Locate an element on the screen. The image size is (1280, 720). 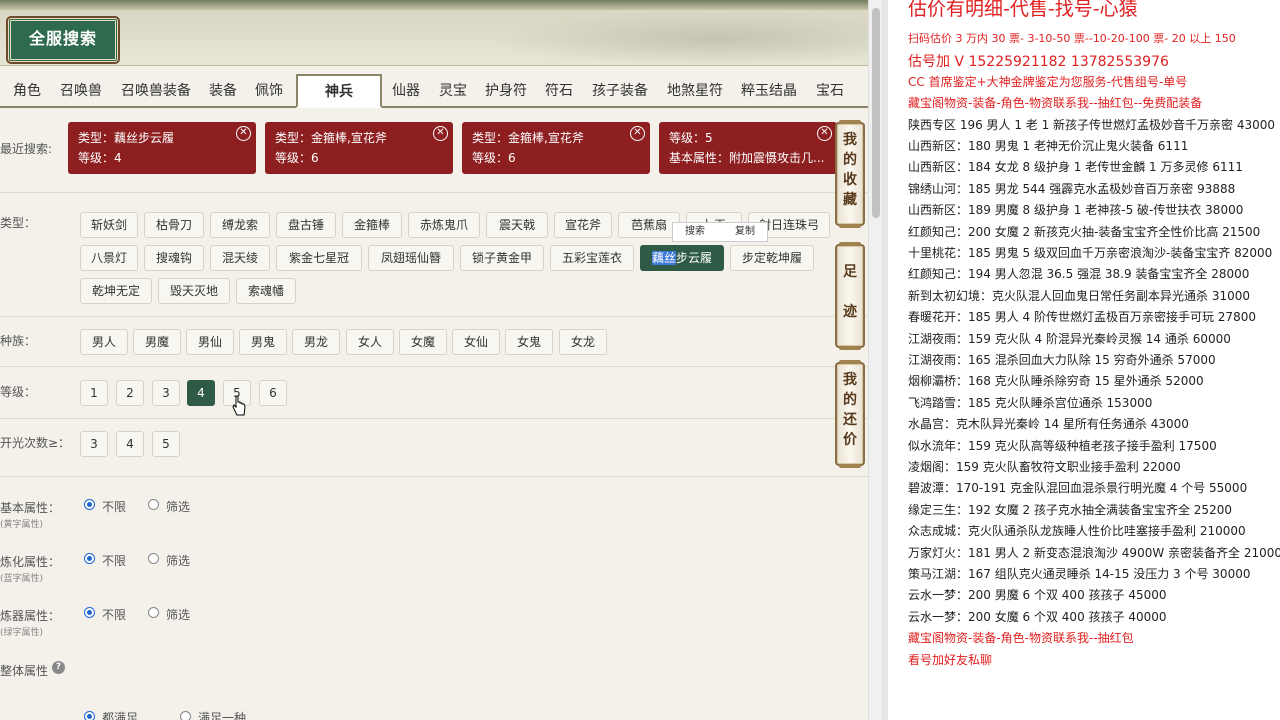
race-option: 女仙 is located at coordinates (476, 342).